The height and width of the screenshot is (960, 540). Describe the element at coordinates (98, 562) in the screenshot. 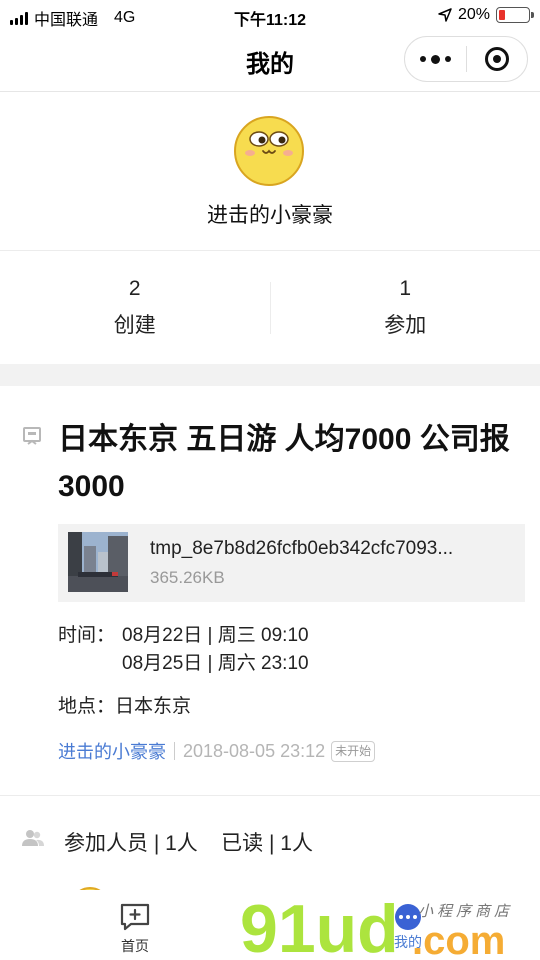

I see `file-thumbnail` at that location.